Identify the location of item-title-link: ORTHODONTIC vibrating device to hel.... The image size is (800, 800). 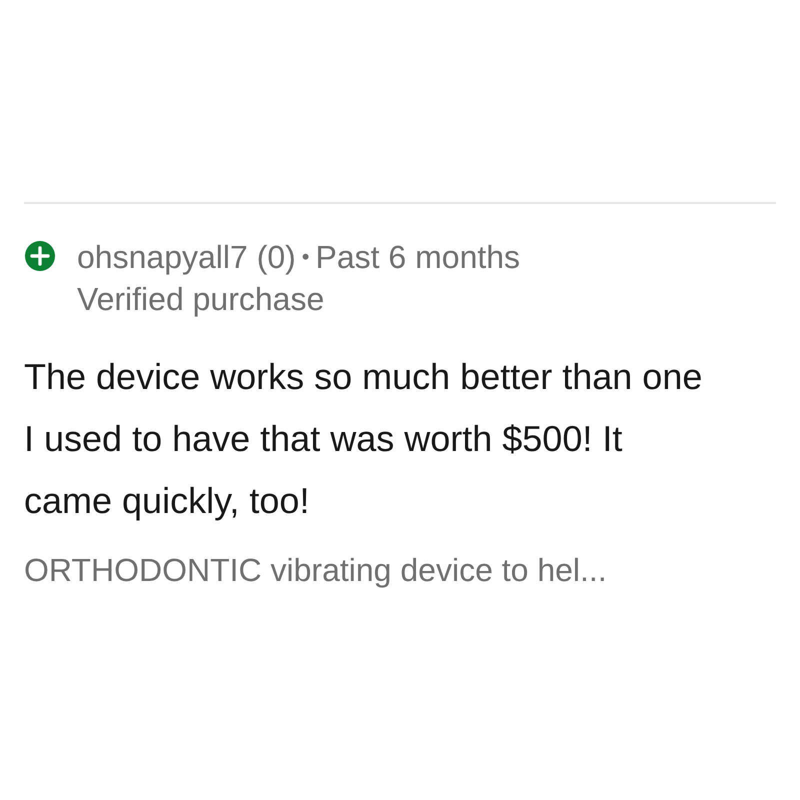
(315, 570).